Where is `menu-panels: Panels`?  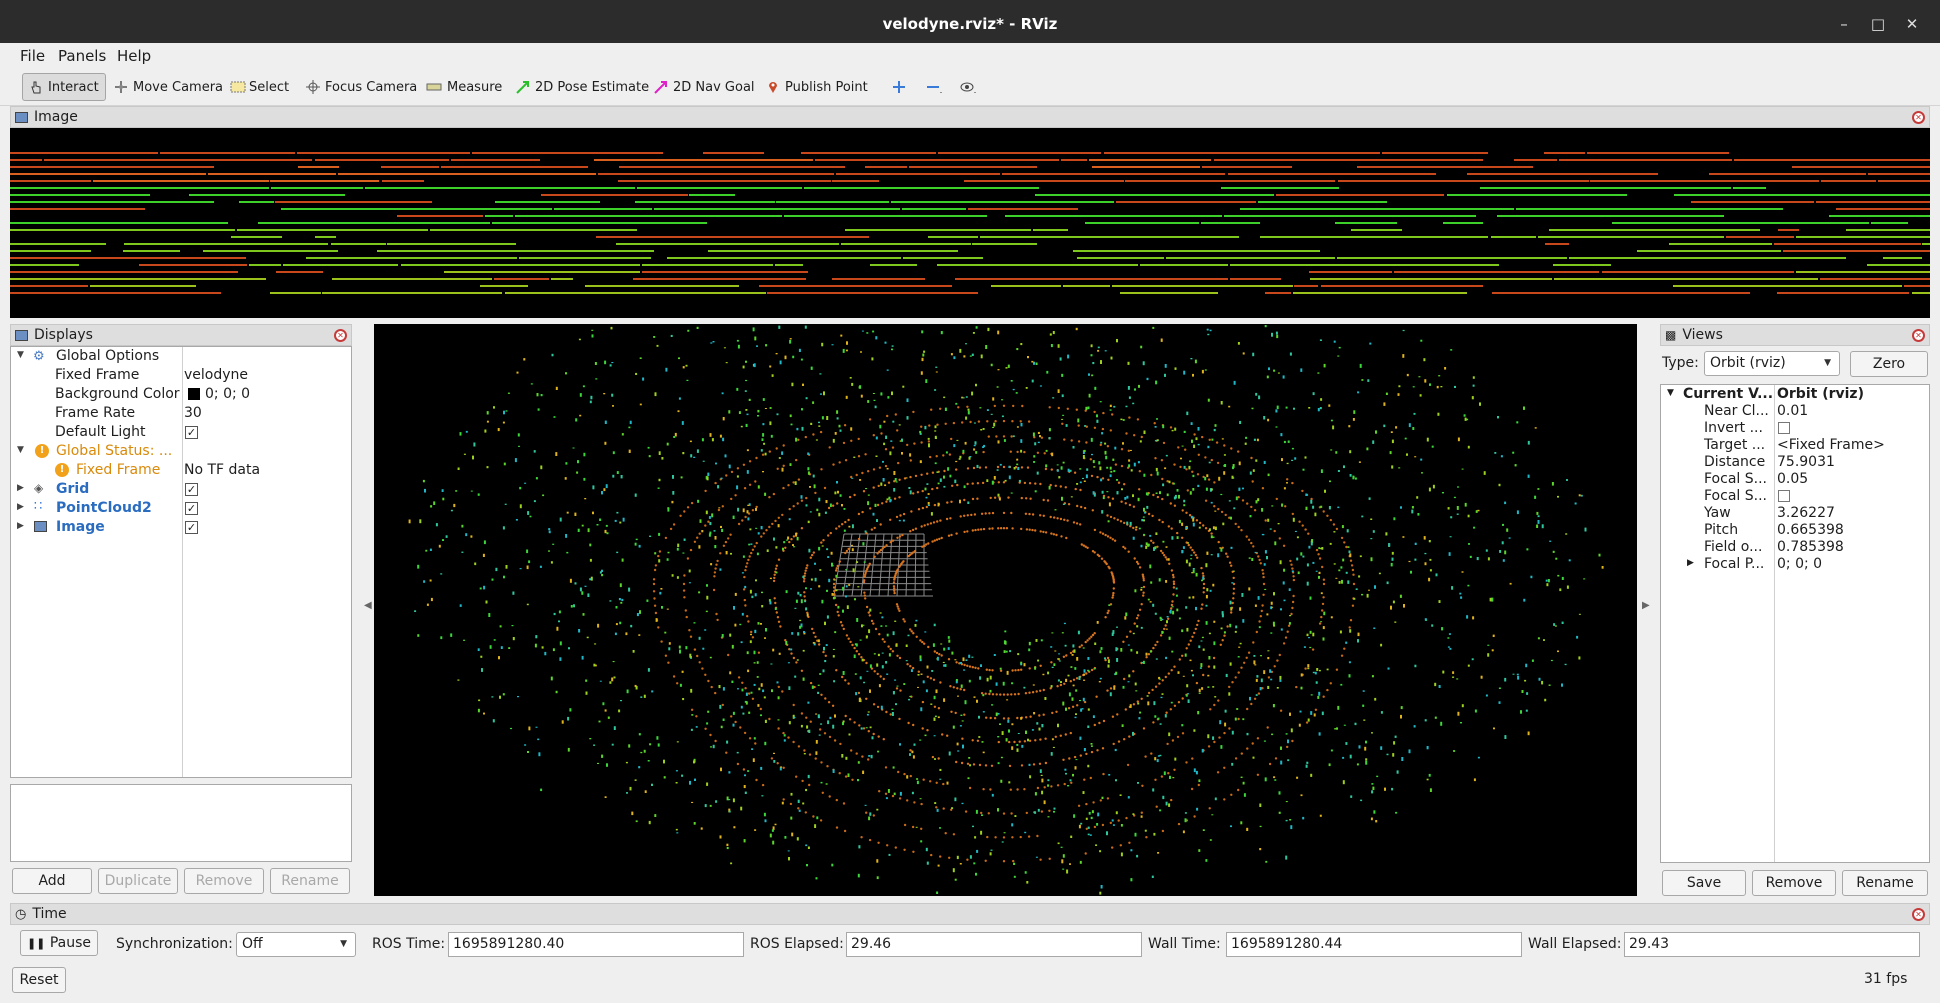
menu-panels: Panels is located at coordinates (82, 56).